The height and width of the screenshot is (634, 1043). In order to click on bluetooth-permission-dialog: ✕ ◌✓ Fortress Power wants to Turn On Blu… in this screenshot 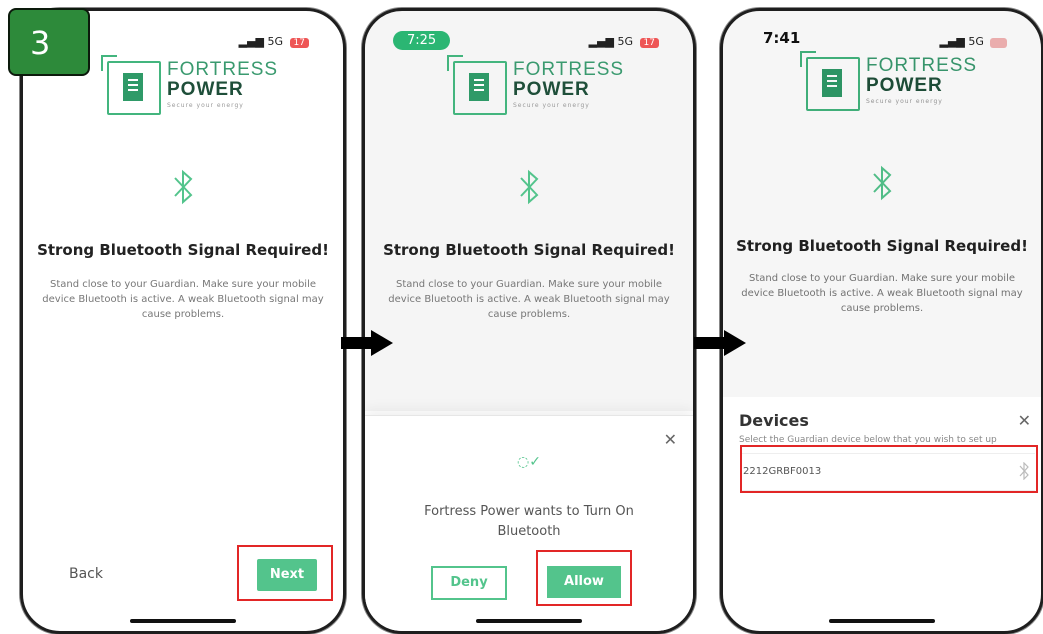, I will do `click(529, 523)`.